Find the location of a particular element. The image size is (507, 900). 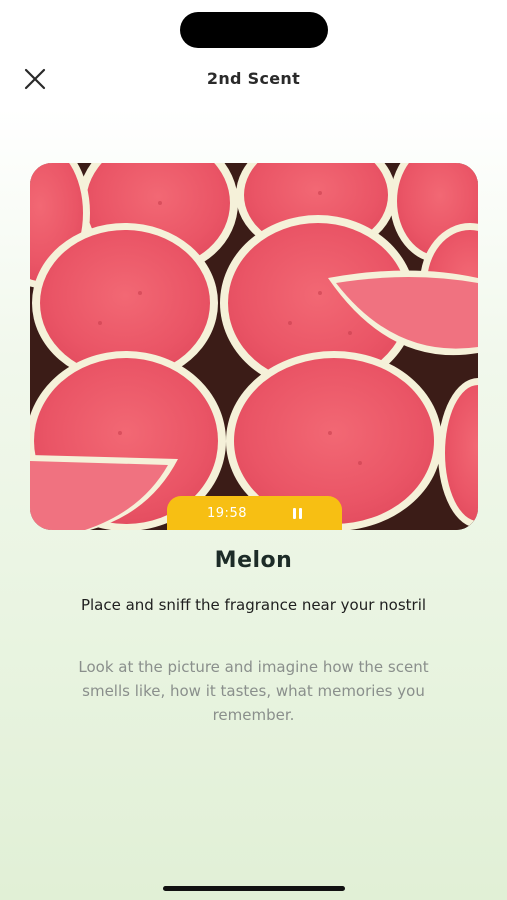

top-bar: 2nd Scent is located at coordinates (253, 80).